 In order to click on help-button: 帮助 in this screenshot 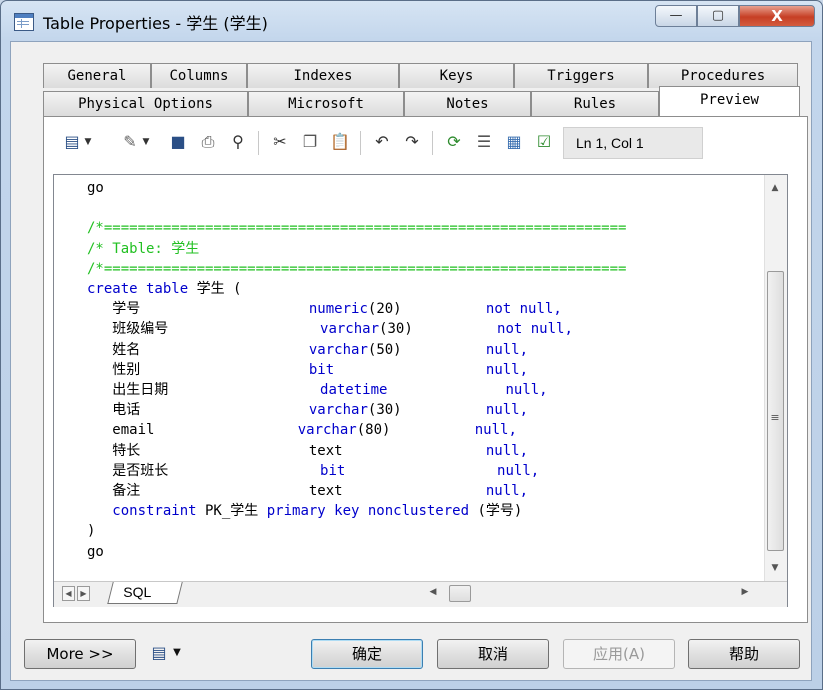, I will do `click(744, 654)`.